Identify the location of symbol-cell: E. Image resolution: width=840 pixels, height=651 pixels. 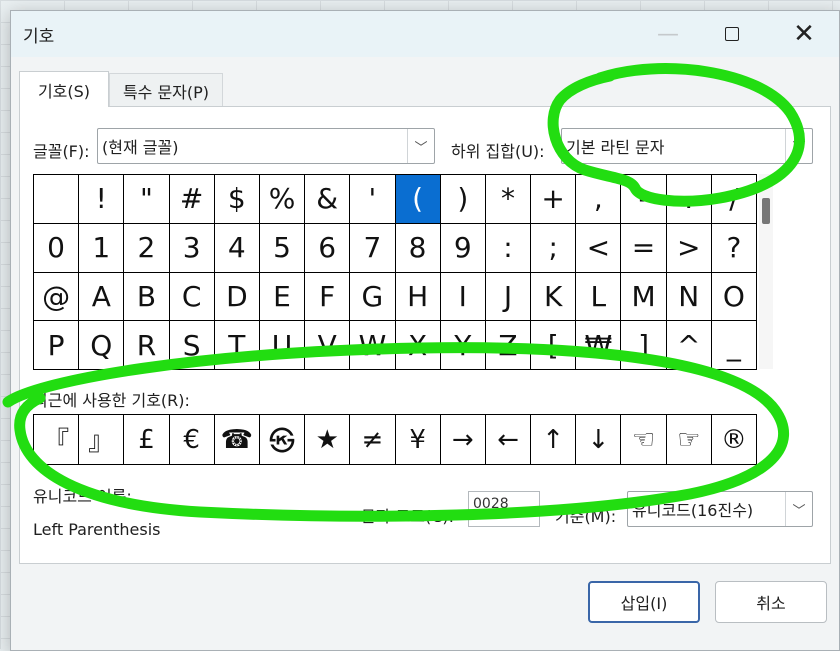
(282, 297).